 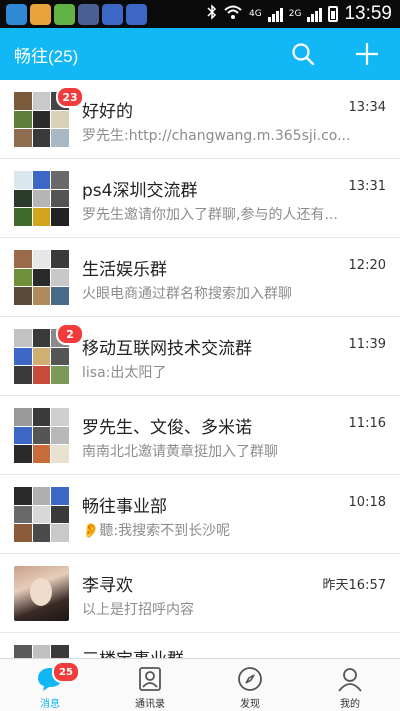 What do you see at coordinates (354, 585) in the screenshot?
I see `chat-time: 昨天16:57` at bounding box center [354, 585].